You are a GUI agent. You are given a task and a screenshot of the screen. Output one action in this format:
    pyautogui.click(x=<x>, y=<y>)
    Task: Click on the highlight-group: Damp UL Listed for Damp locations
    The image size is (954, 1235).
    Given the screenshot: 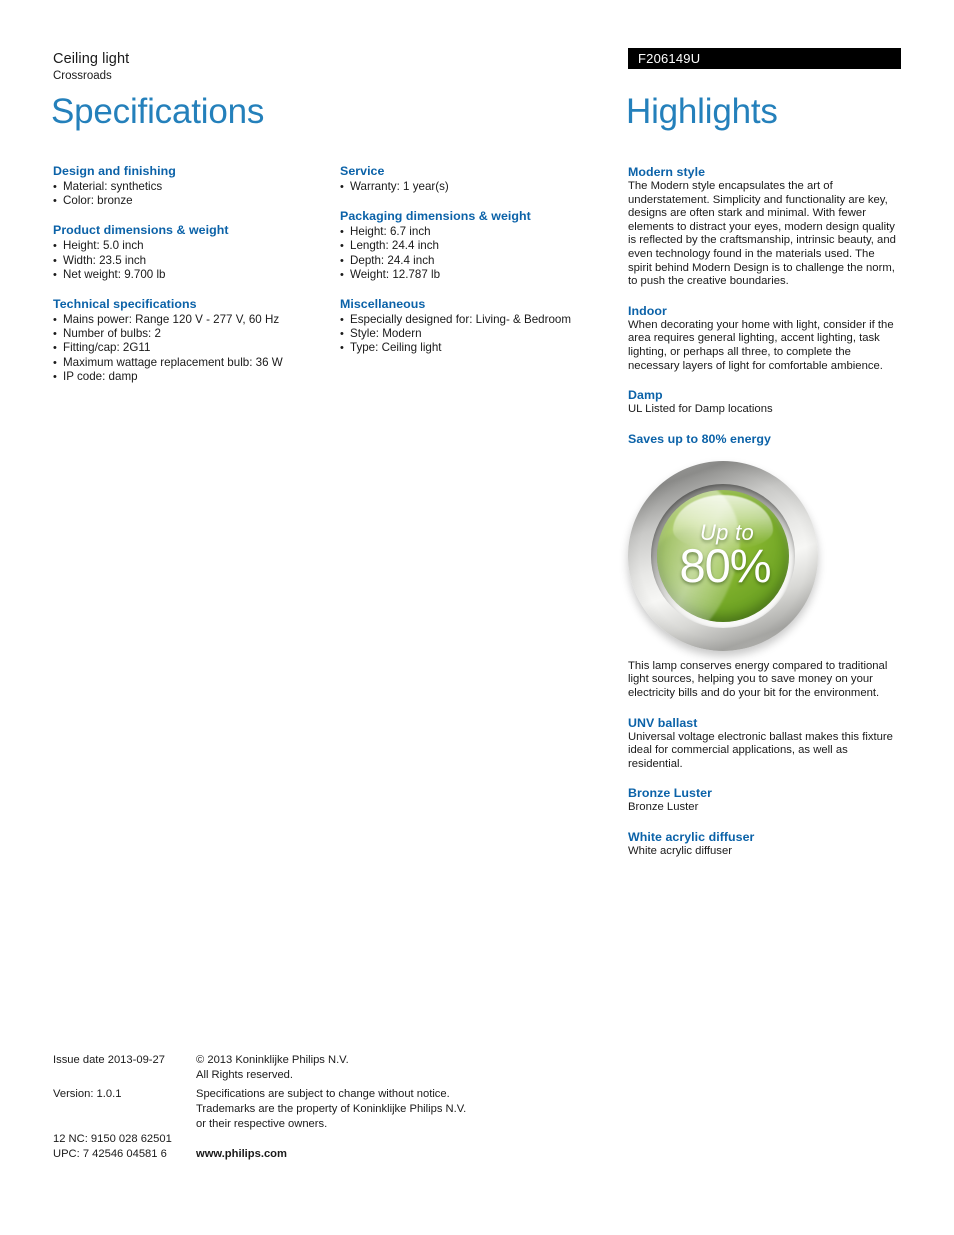 What is the action you would take?
    pyautogui.click(x=764, y=402)
    